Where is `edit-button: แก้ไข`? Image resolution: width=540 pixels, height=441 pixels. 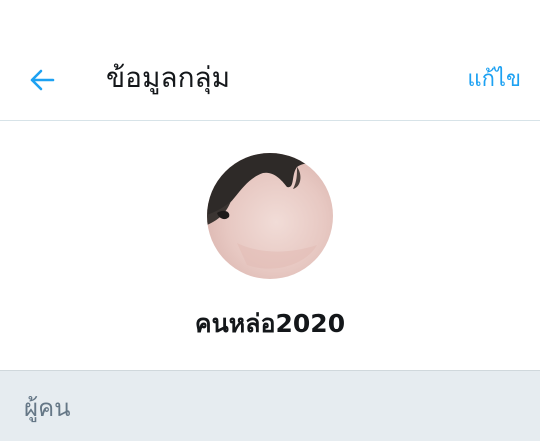 edit-button: แก้ไข is located at coordinates (494, 80).